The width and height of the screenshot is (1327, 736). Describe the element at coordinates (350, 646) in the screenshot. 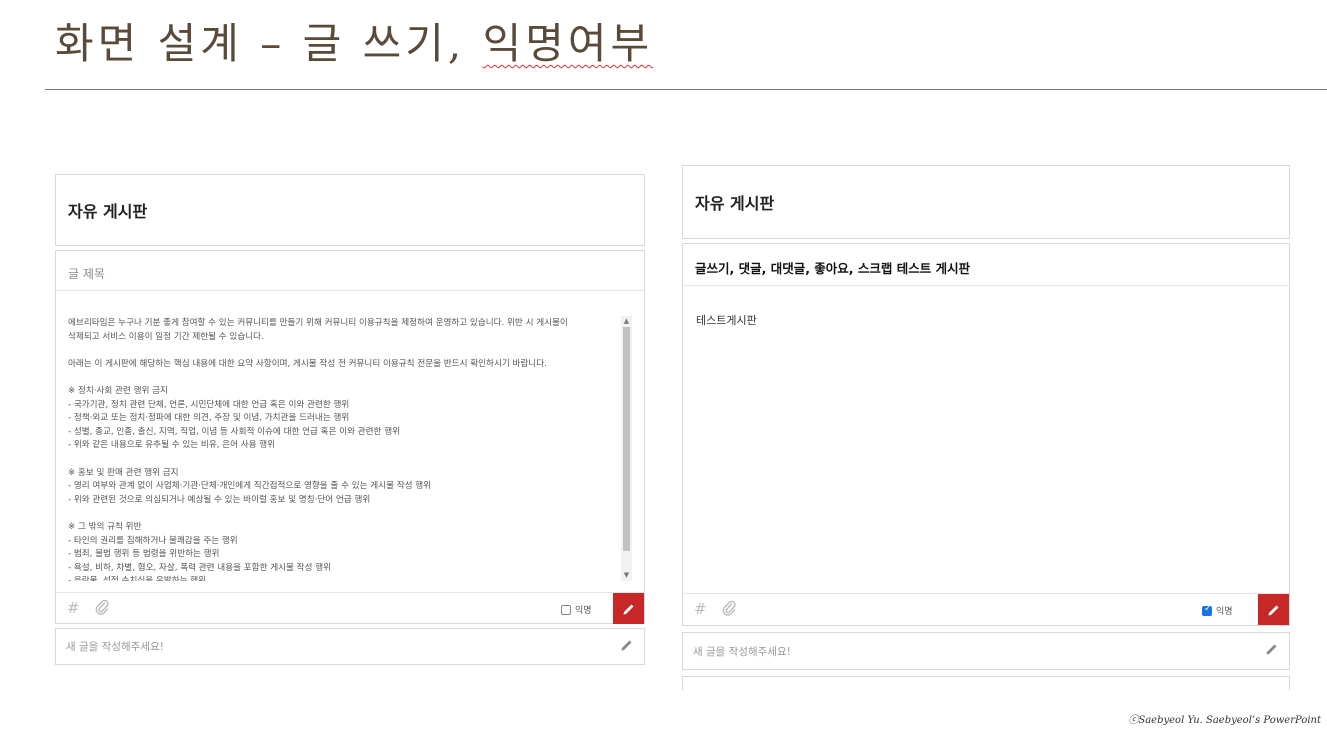

I see `left-new-post-bar: 새 글을 작성해주세요!` at that location.